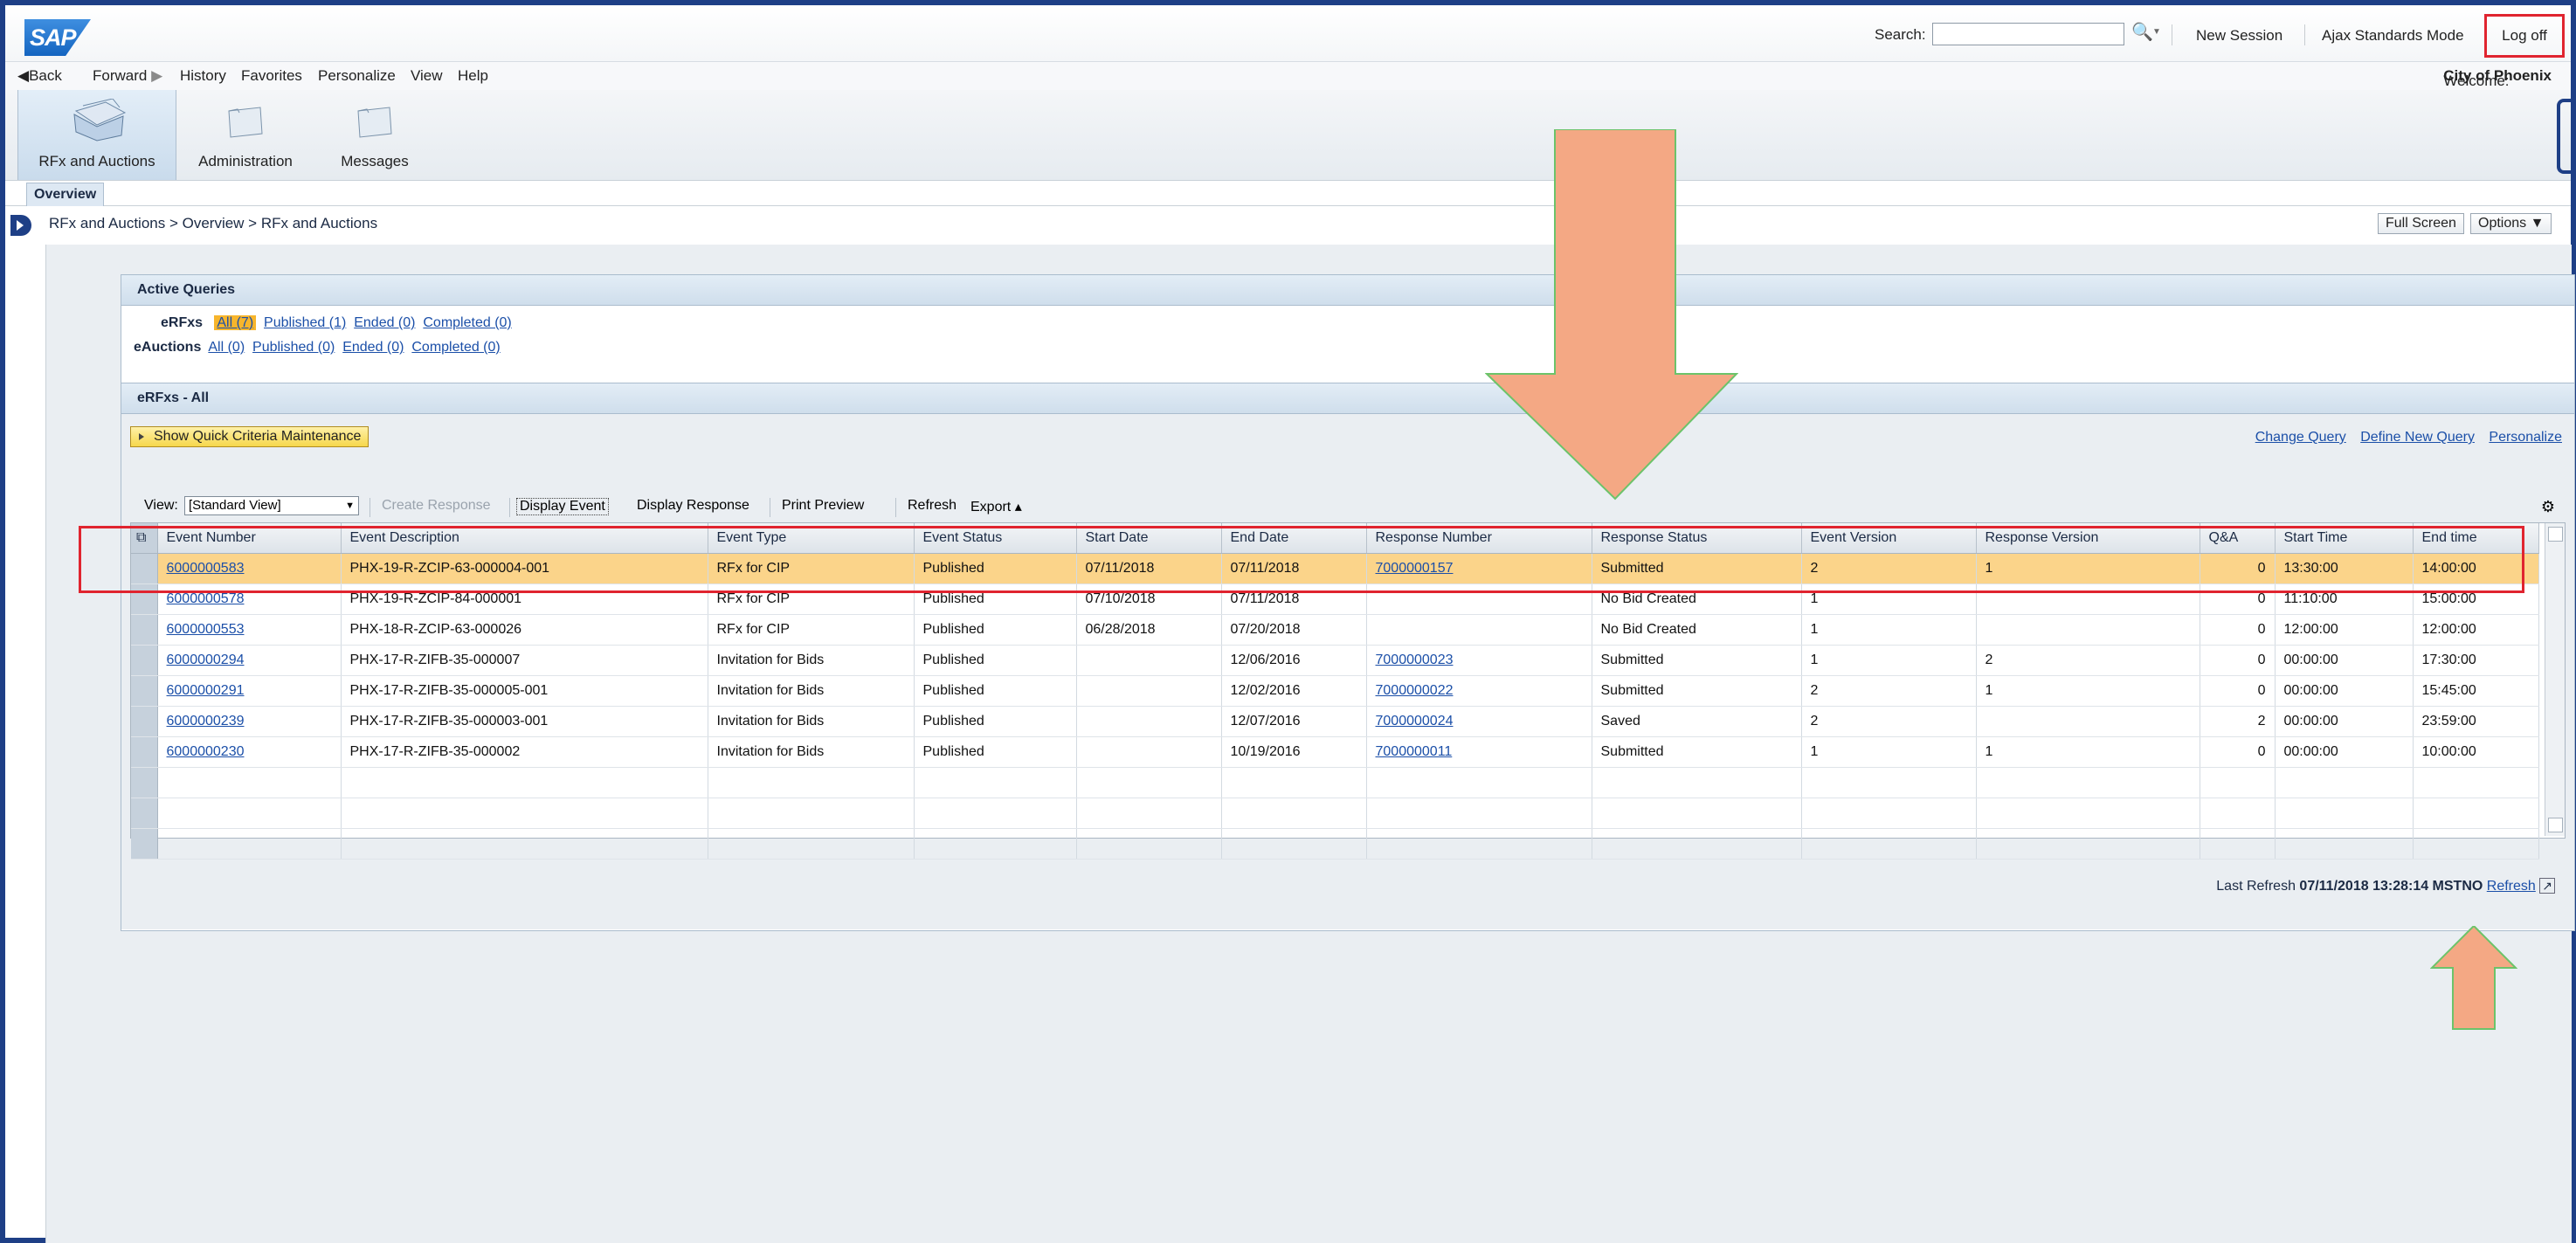  Describe the element at coordinates (2555, 534) in the screenshot. I see `scroll-up-icon` at that location.